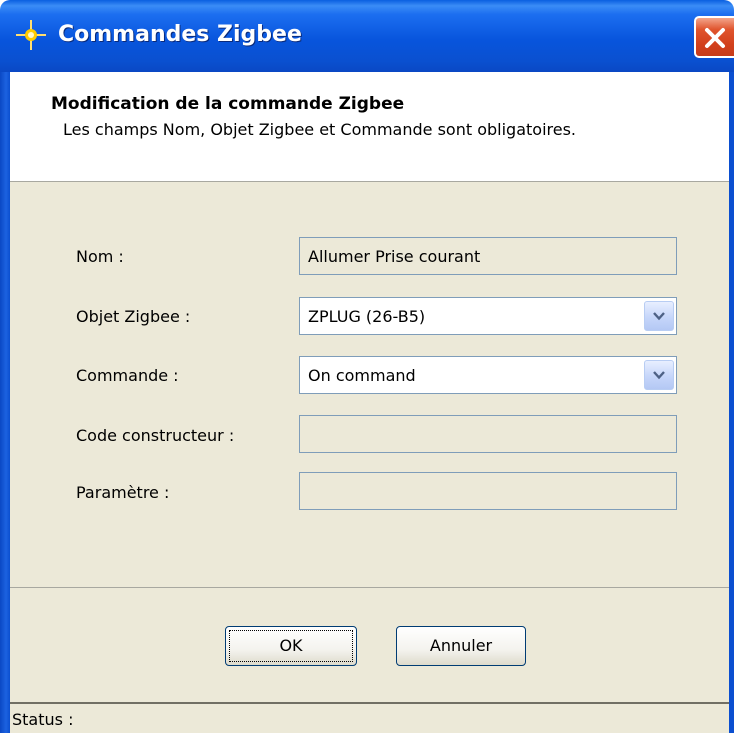 Image resolution: width=734 pixels, height=733 pixels. I want to click on zigbee-star-icon, so click(31, 35).